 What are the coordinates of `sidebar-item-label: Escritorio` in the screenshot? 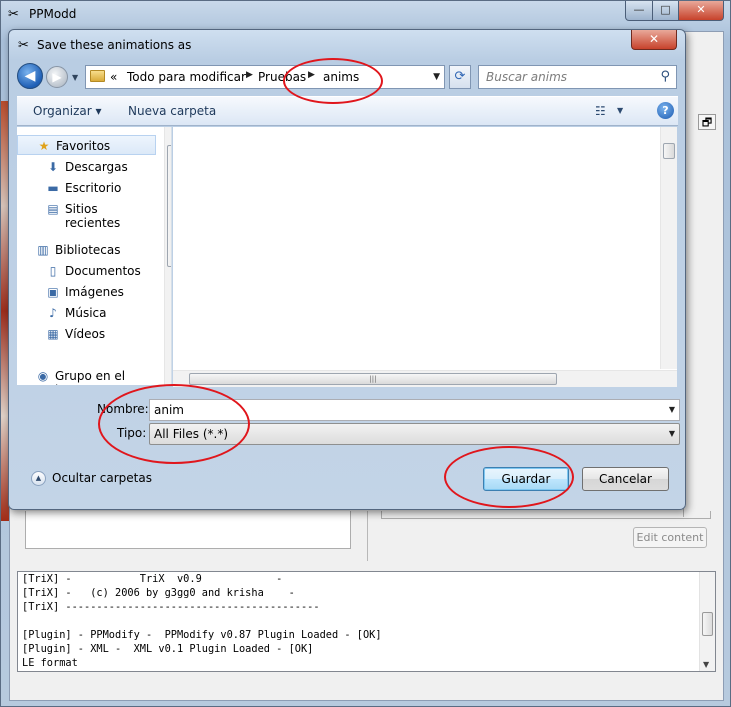 It's located at (93, 188).